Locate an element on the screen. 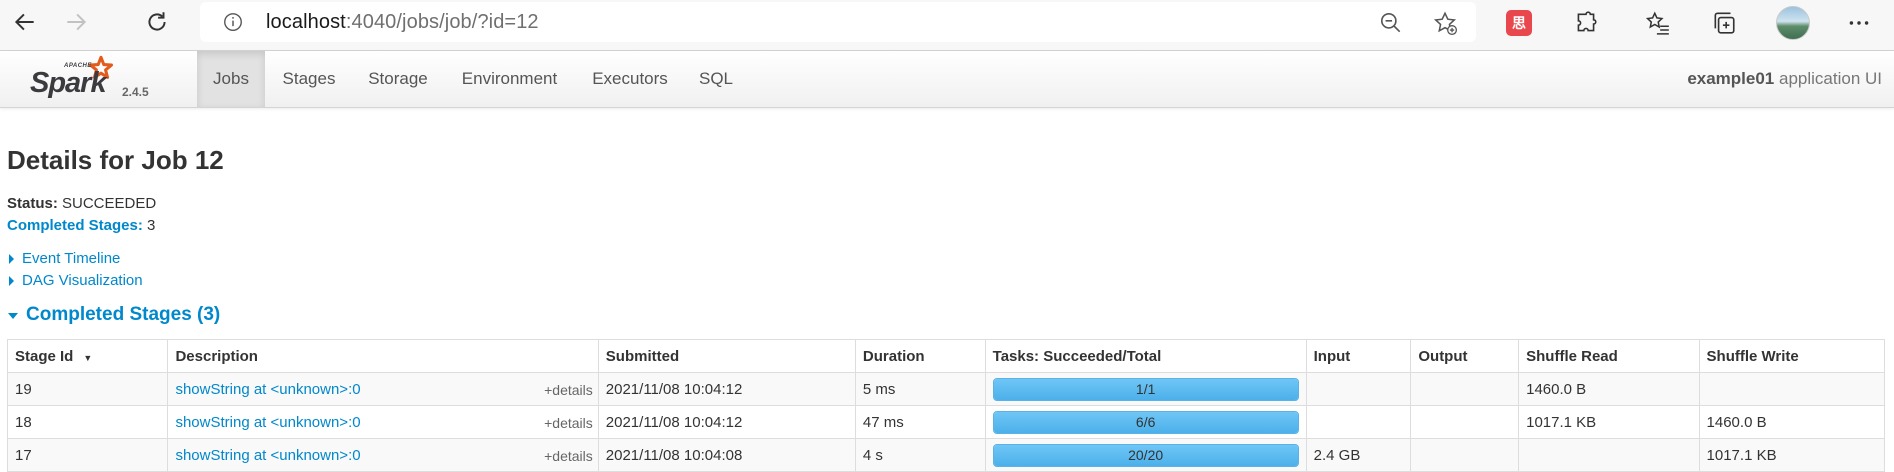 The image size is (1894, 472). tab-jobs: Jobs is located at coordinates (231, 79).